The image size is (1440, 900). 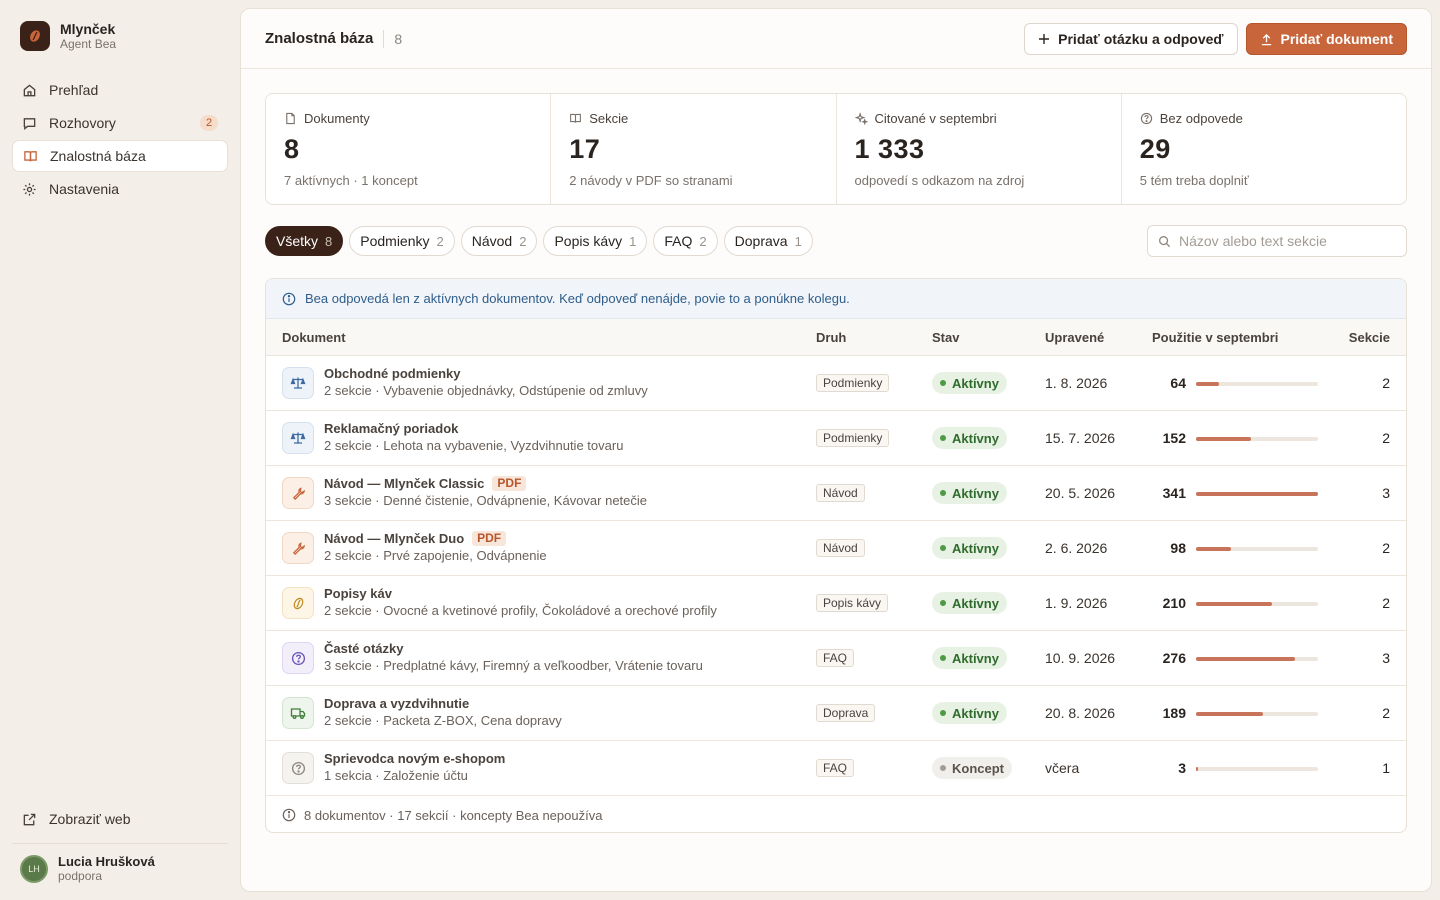 What do you see at coordinates (29, 819) in the screenshot?
I see `external-link-icon` at bounding box center [29, 819].